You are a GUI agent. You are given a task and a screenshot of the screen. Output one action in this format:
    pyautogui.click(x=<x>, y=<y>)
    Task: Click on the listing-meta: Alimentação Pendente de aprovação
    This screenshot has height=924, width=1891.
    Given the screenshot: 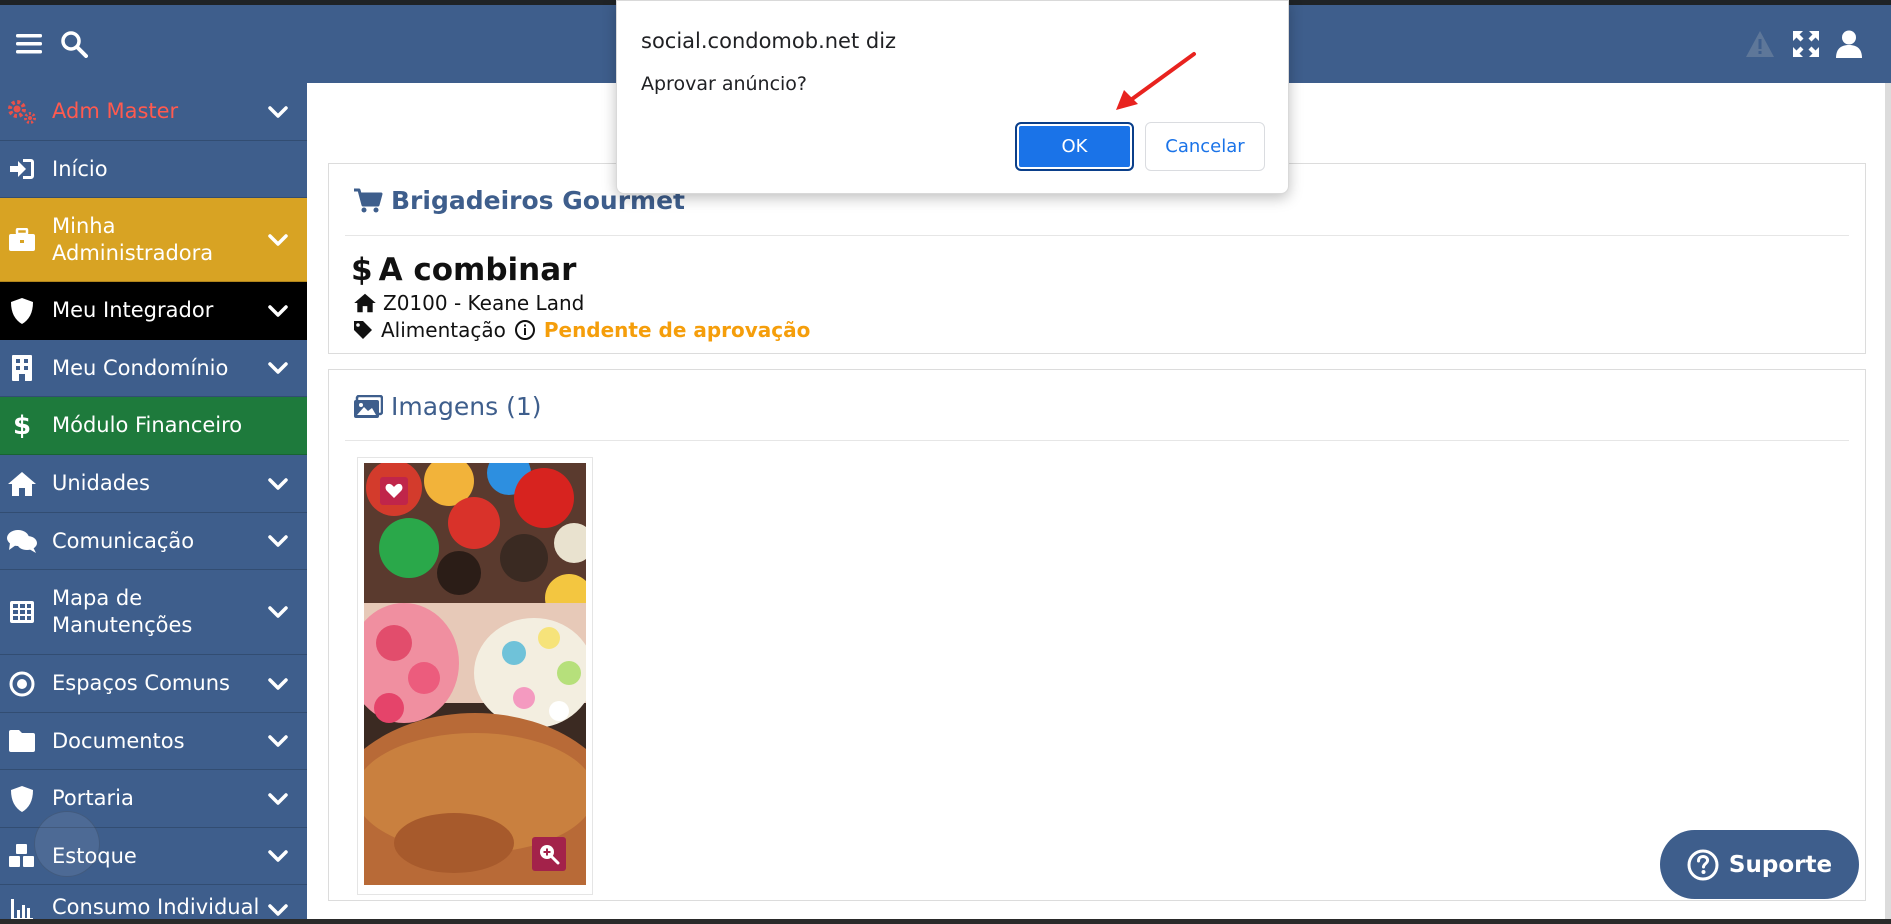 What is the action you would take?
    pyautogui.click(x=581, y=330)
    